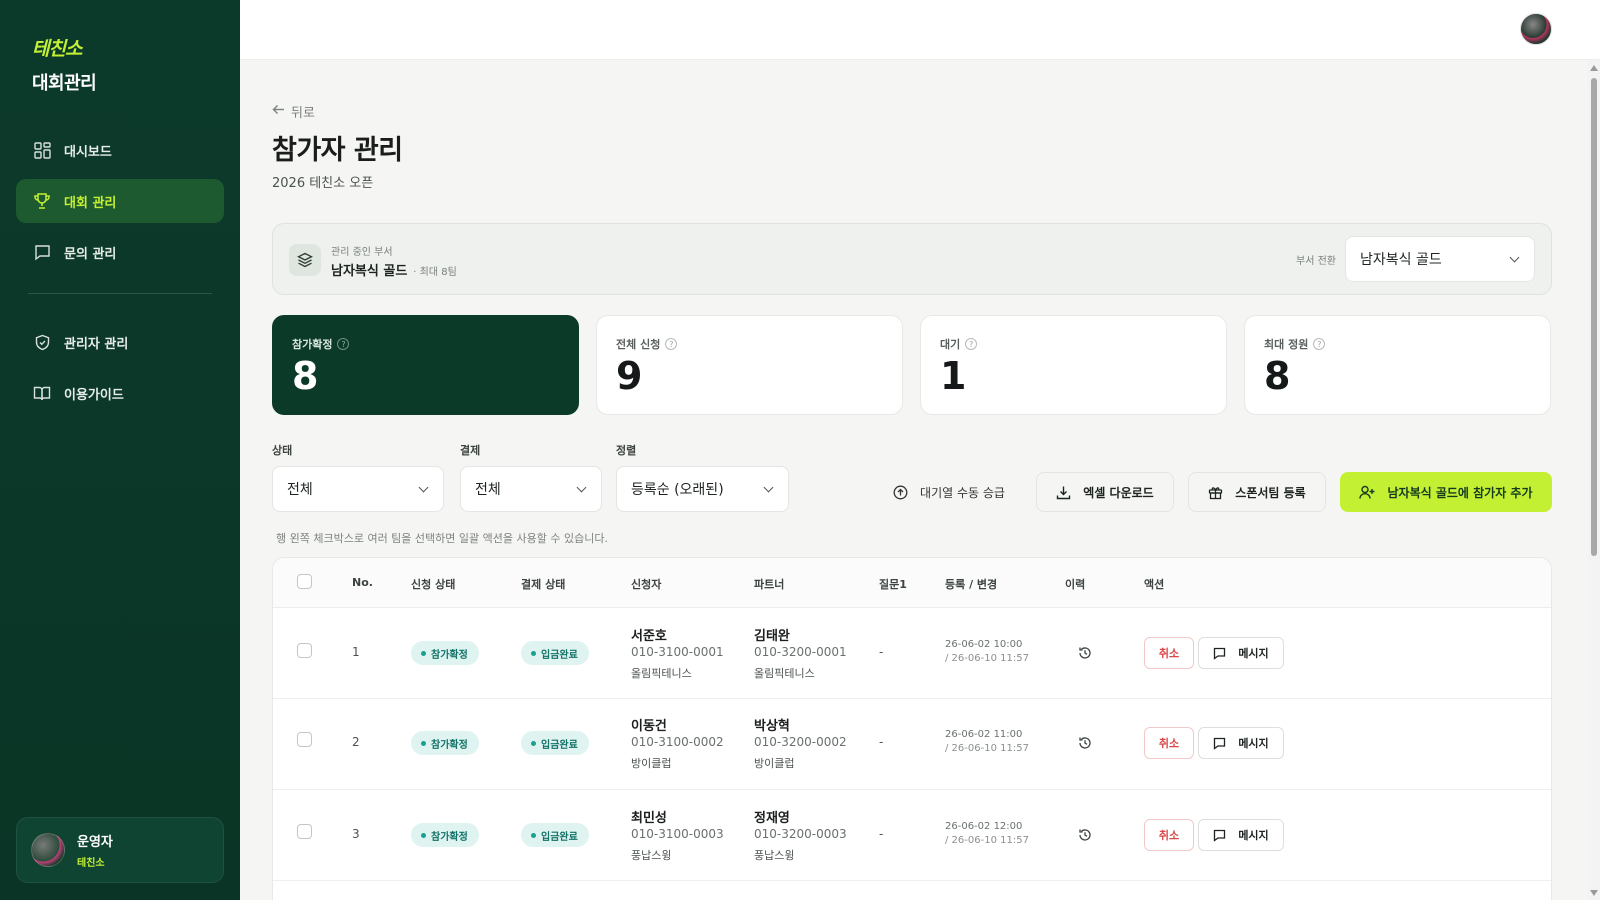 Image resolution: width=1600 pixels, height=900 pixels. Describe the element at coordinates (1536, 29) in the screenshot. I see `profile-avatar` at that location.